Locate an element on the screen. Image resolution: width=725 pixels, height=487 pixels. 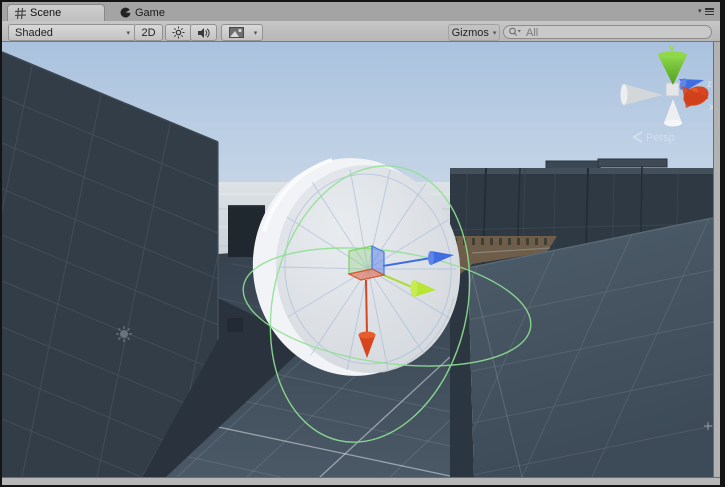
search-icon is located at coordinates (515, 31).